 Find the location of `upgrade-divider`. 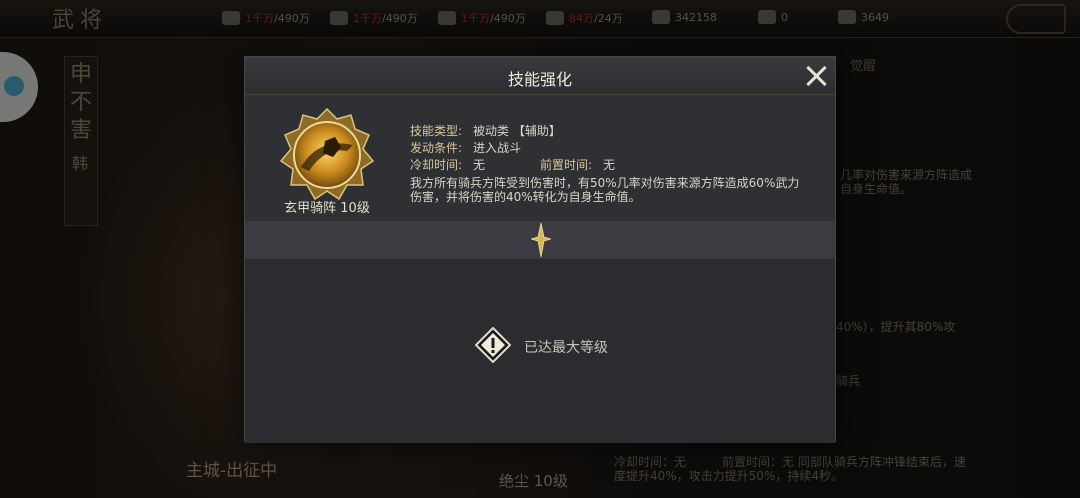

upgrade-divider is located at coordinates (540, 240).